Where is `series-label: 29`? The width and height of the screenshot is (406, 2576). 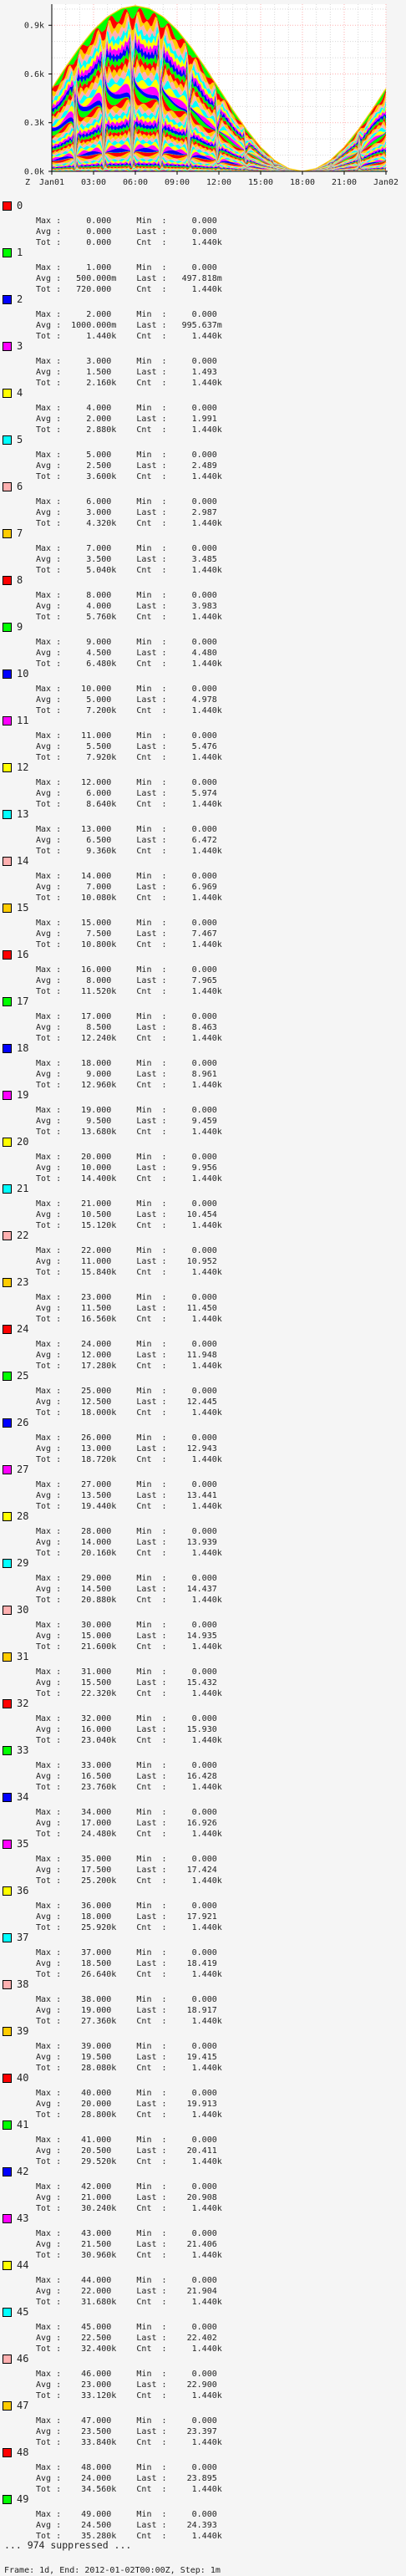 series-label: 29 is located at coordinates (23, 1563).